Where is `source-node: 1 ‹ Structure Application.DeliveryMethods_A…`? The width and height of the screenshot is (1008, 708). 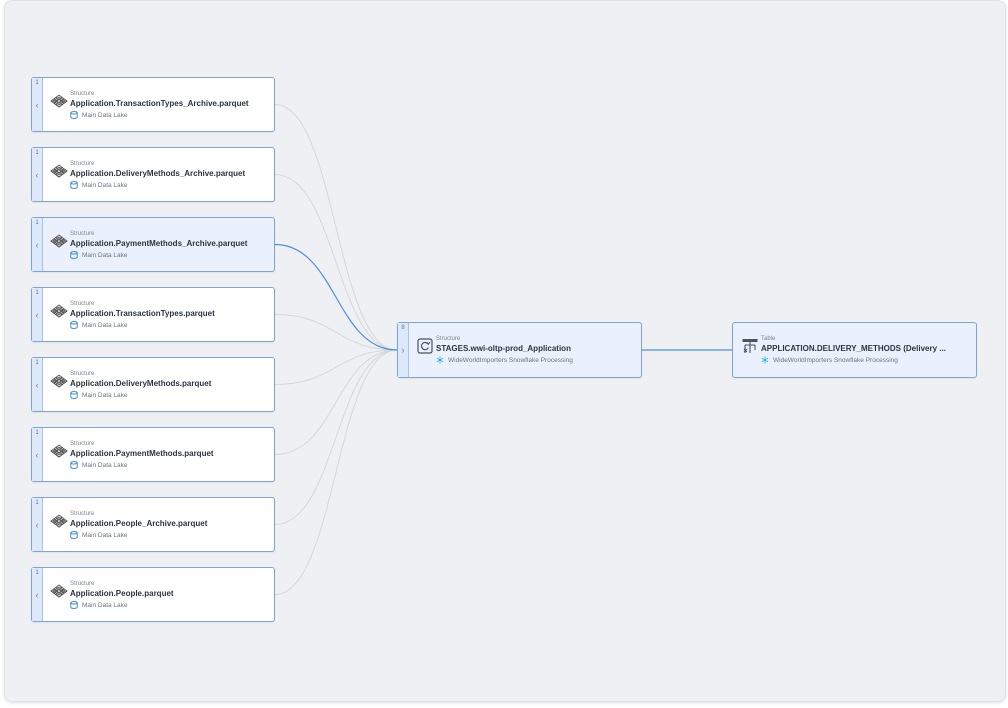
source-node: 1 ‹ Structure Application.DeliveryMethods_A… is located at coordinates (153, 174).